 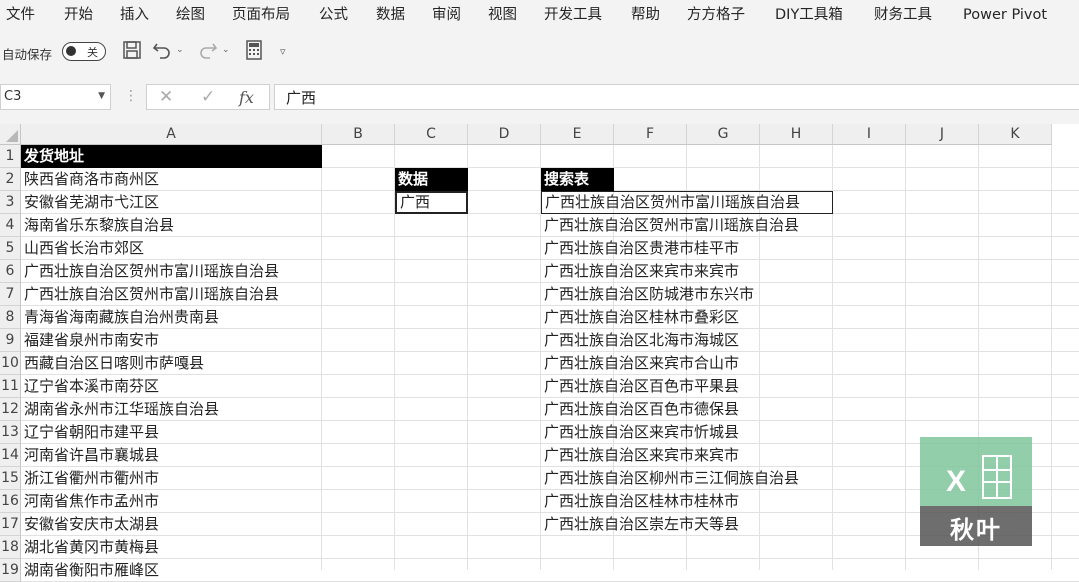 I want to click on column-header-a: A, so click(x=171, y=134).